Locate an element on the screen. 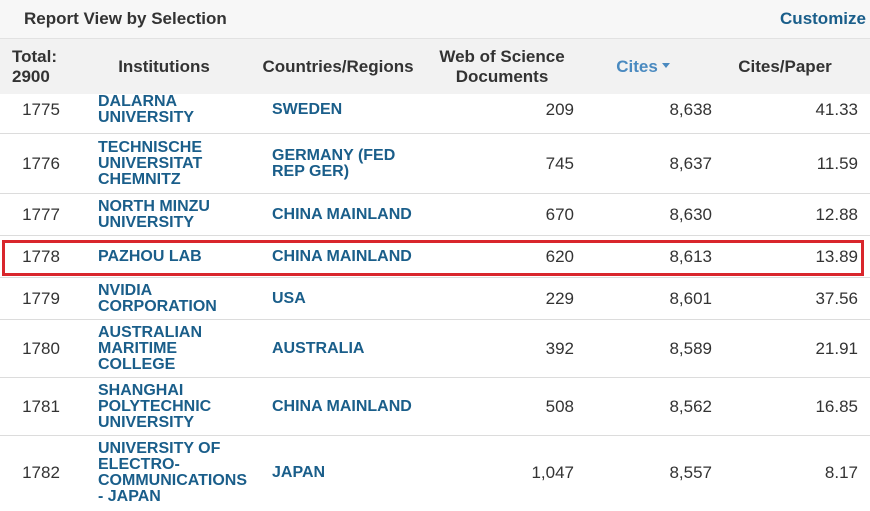 Image resolution: width=870 pixels, height=511 pixels. wos-documents-column-header: Web of Science Documents is located at coordinates (502, 67).